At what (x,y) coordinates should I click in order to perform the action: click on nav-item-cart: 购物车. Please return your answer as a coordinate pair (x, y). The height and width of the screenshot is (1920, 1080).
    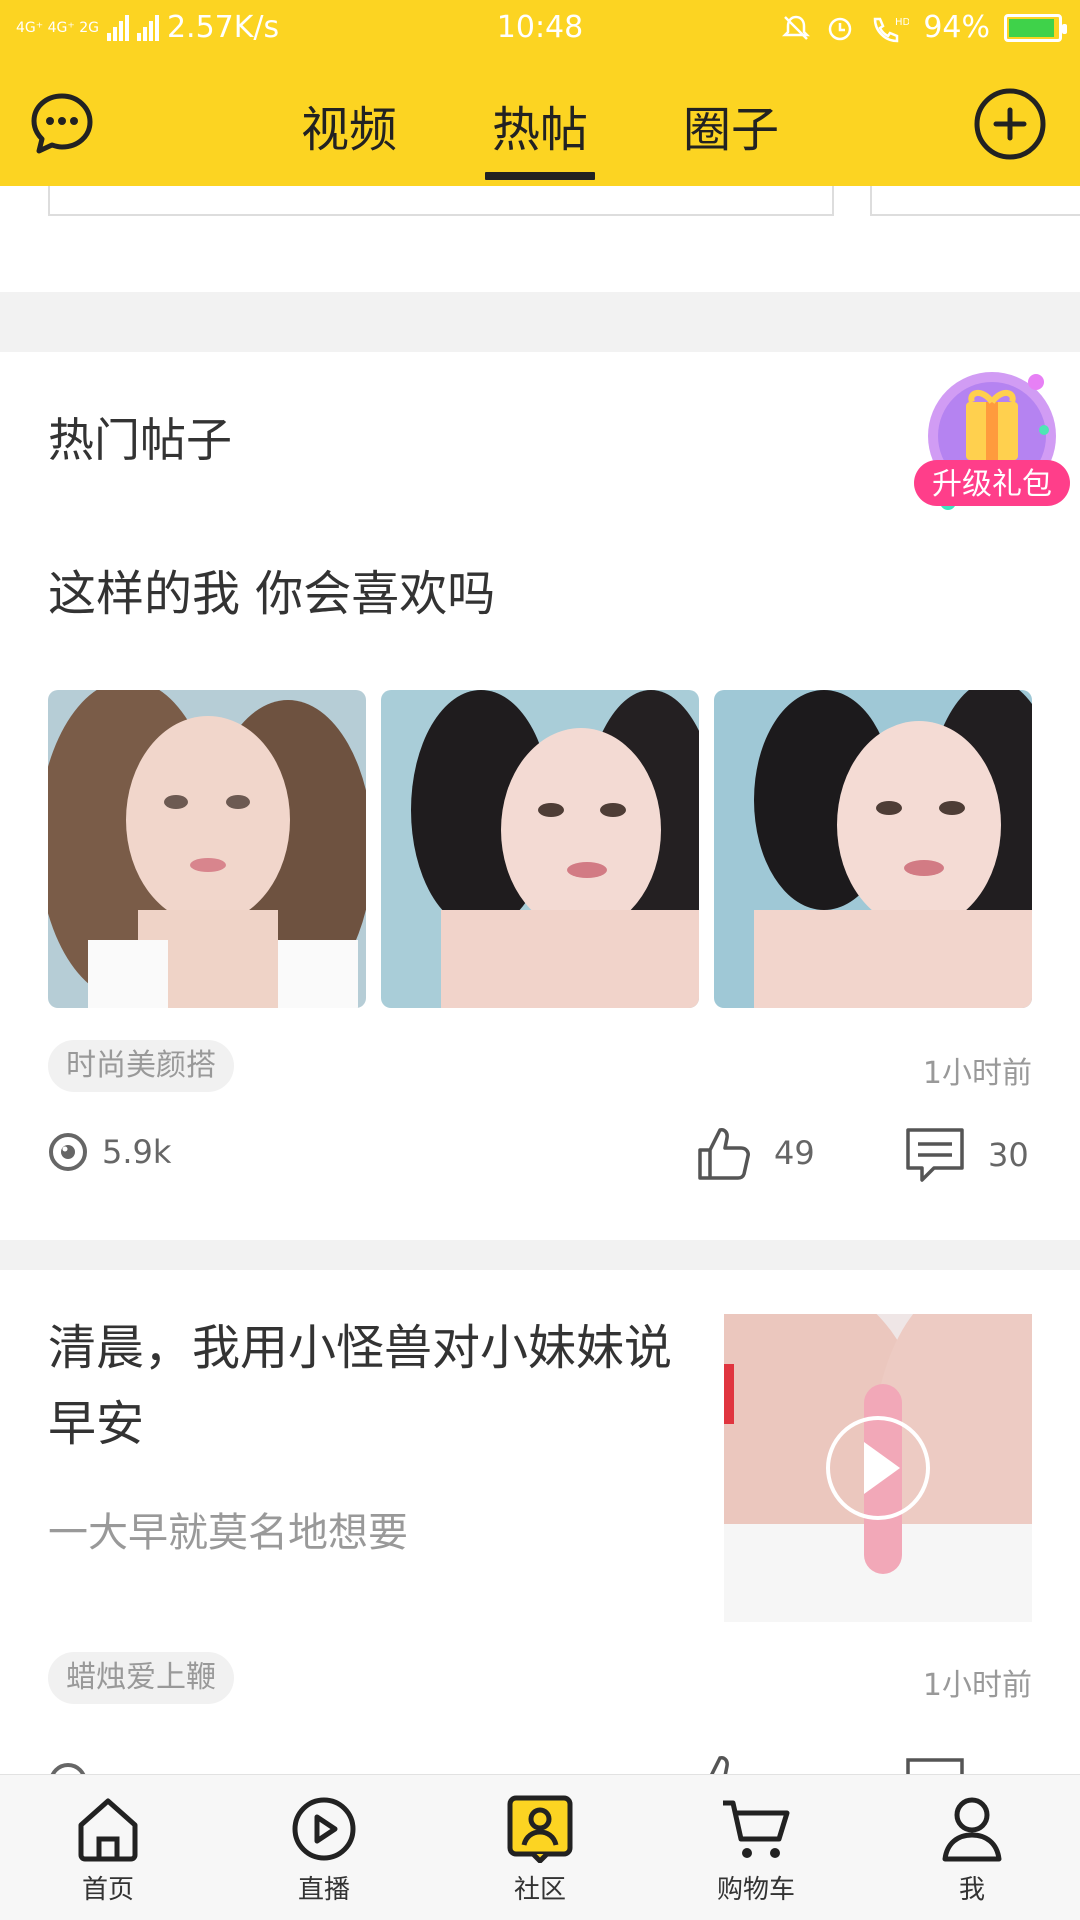
    Looking at the image, I should click on (756, 1850).